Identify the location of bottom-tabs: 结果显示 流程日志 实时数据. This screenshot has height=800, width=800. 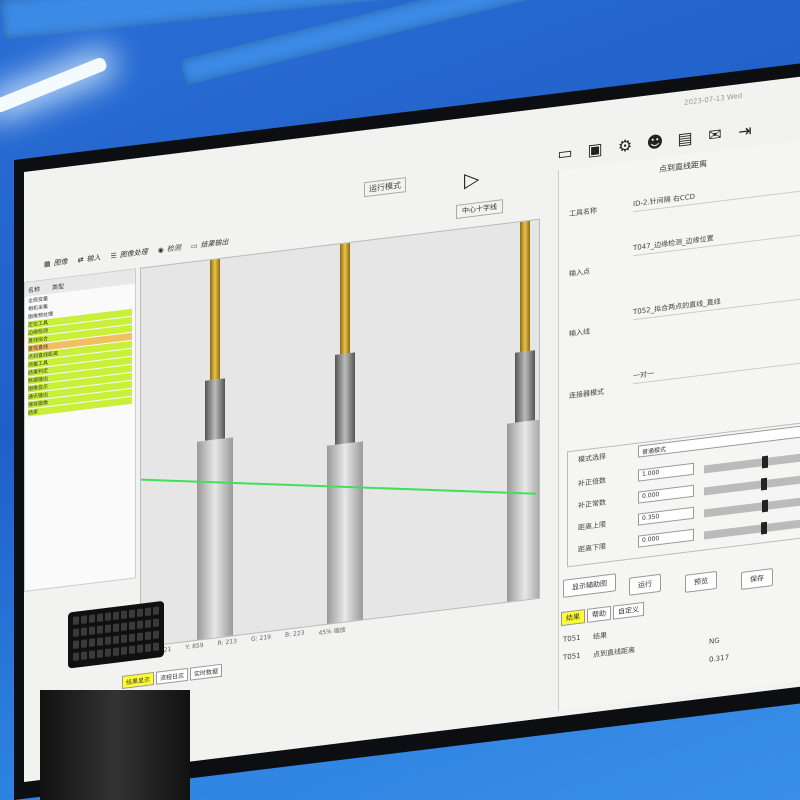
(172, 676).